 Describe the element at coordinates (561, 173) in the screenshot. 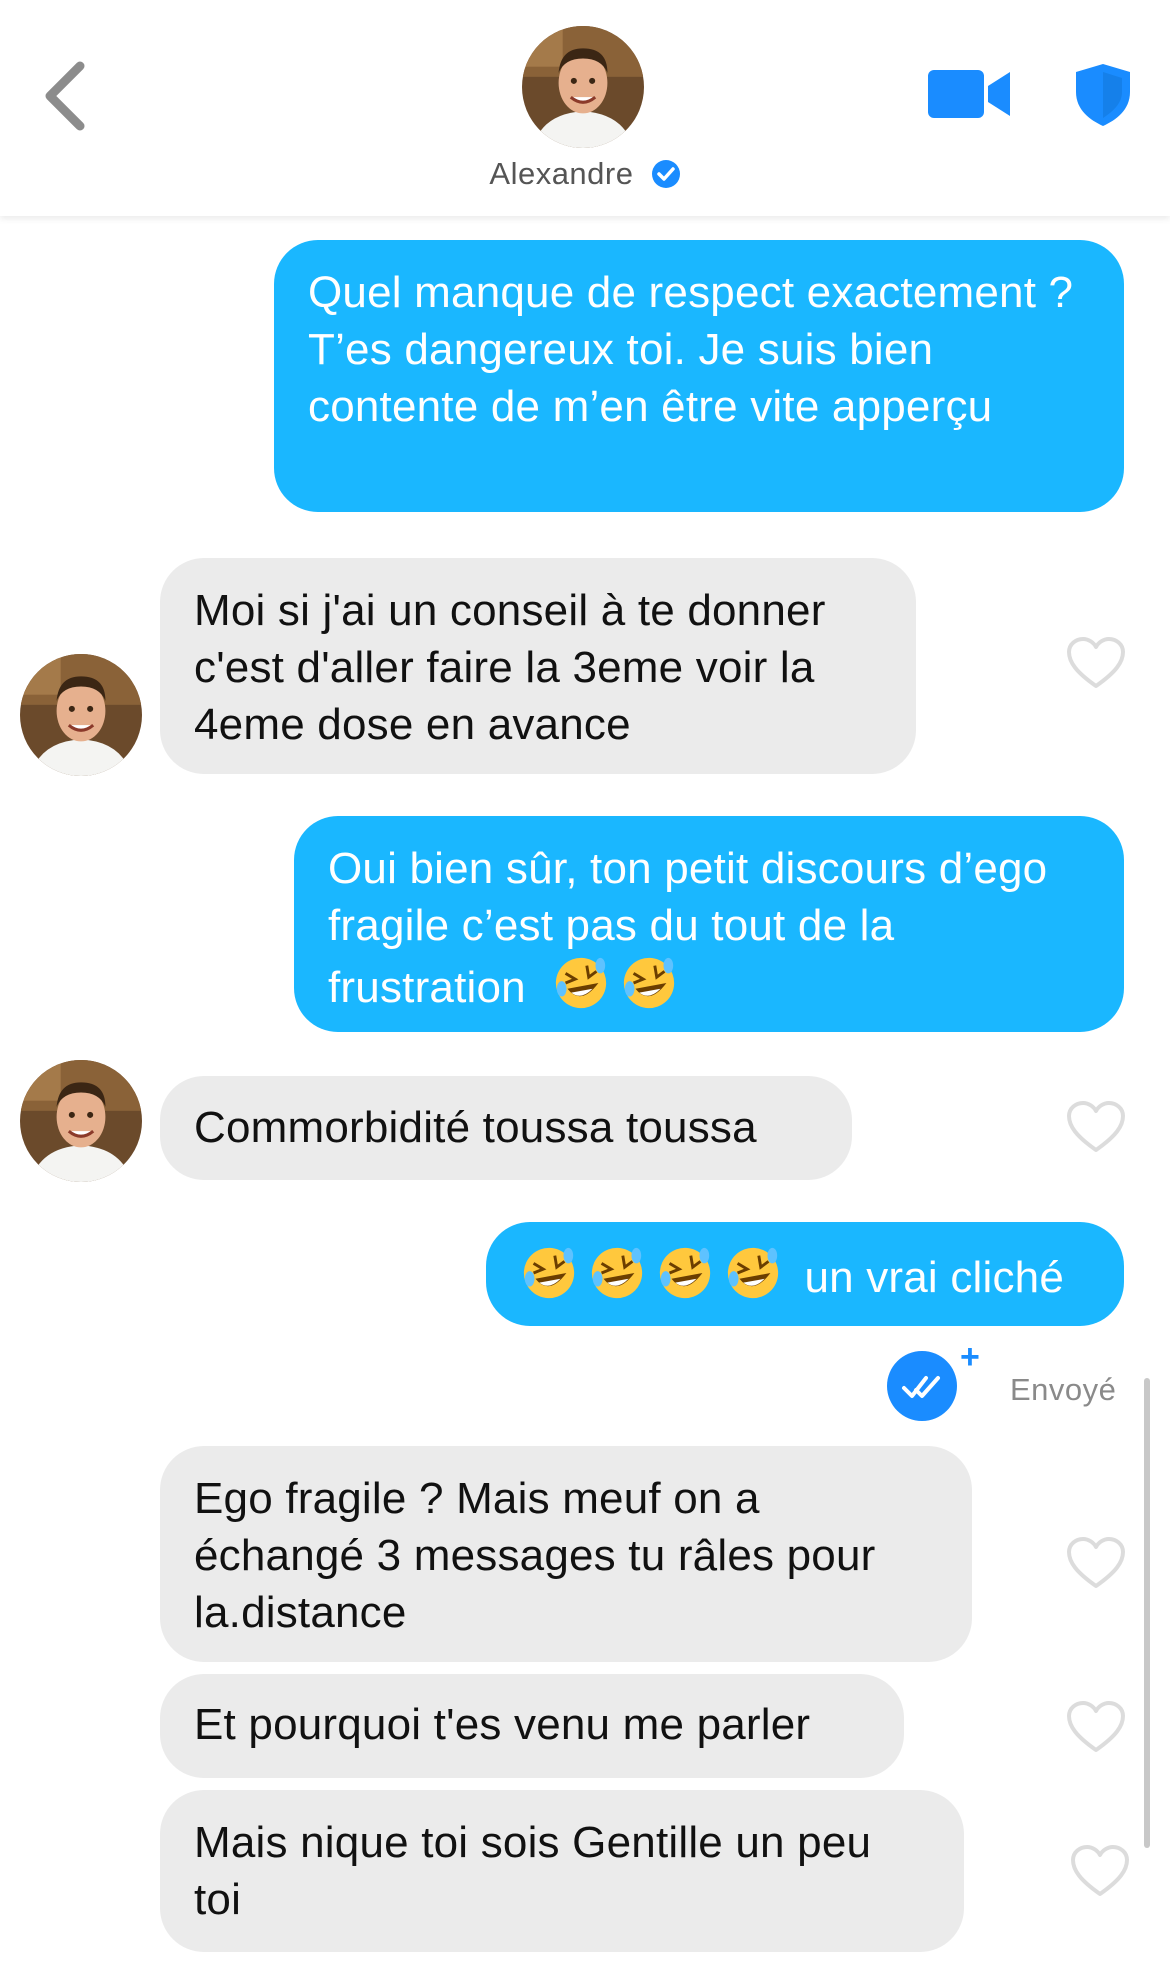

I see `contact-name: Alexandre` at that location.